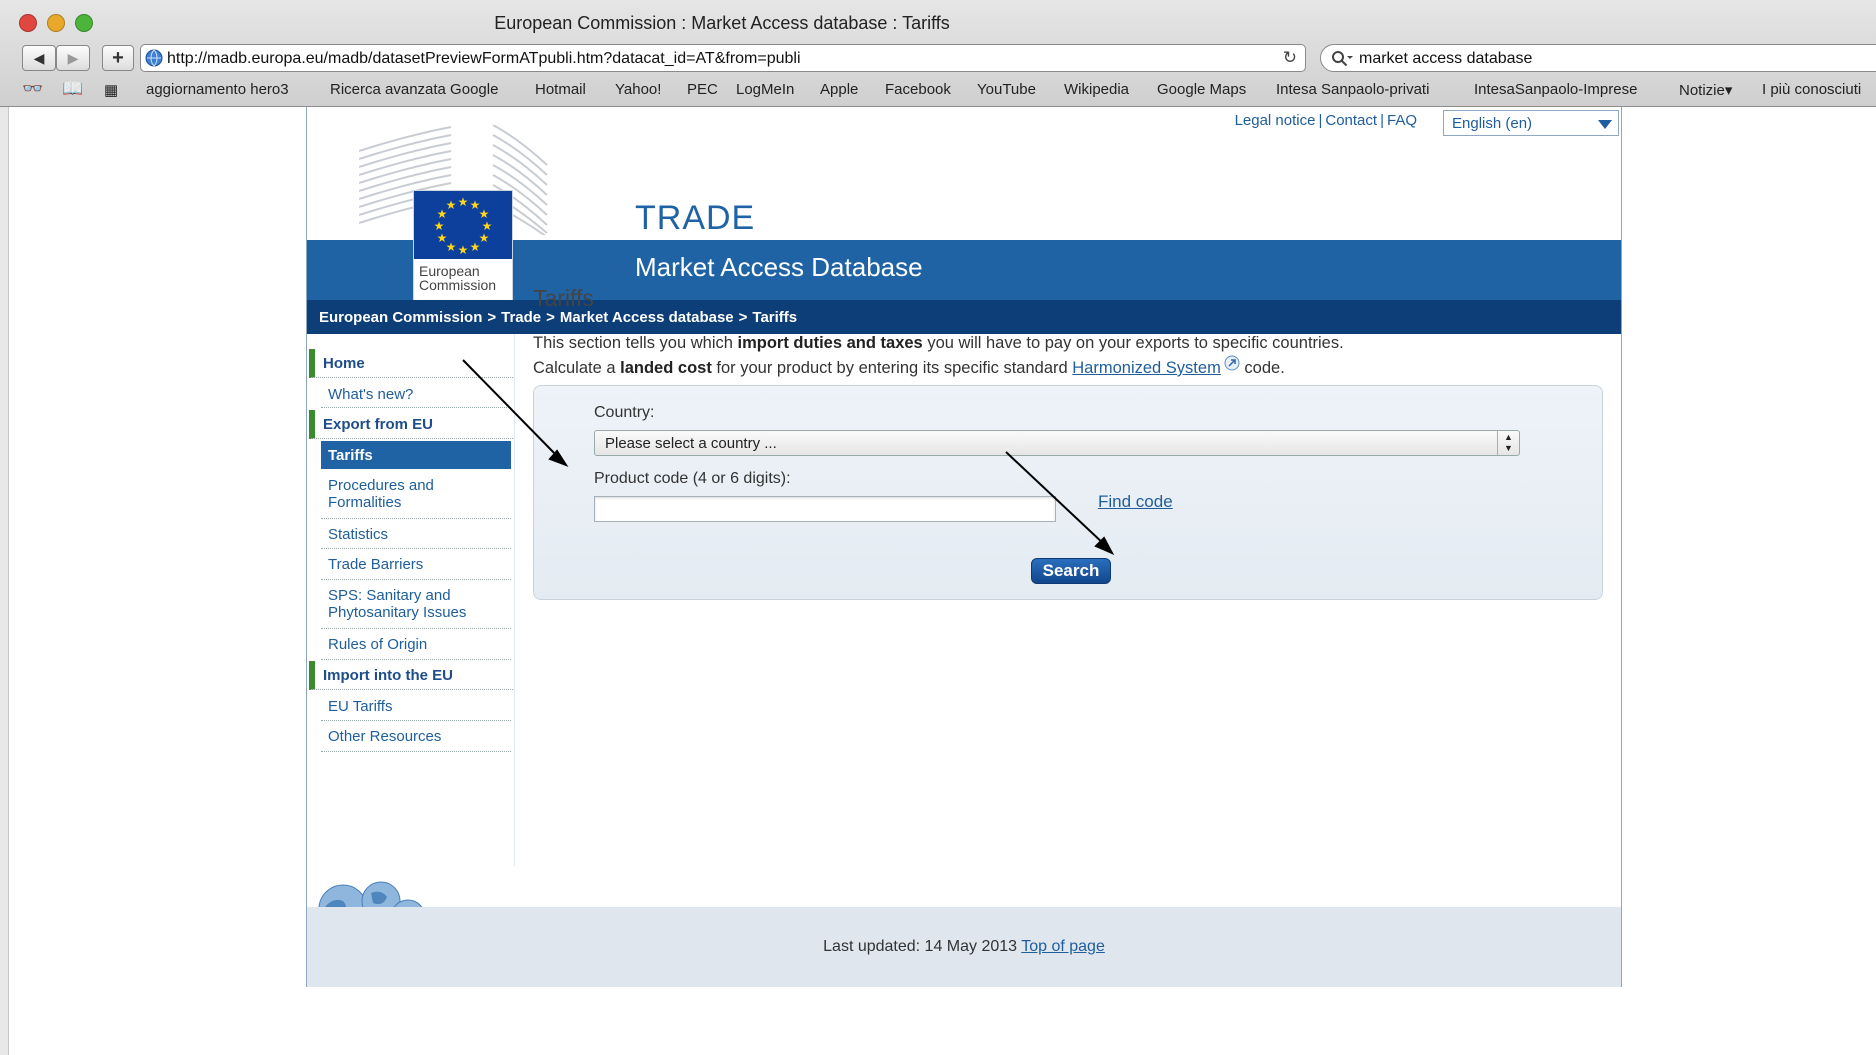 This screenshot has width=1876, height=1055. Describe the element at coordinates (1508, 443) in the screenshot. I see `select-arrows-icon: ▲ ▼` at that location.